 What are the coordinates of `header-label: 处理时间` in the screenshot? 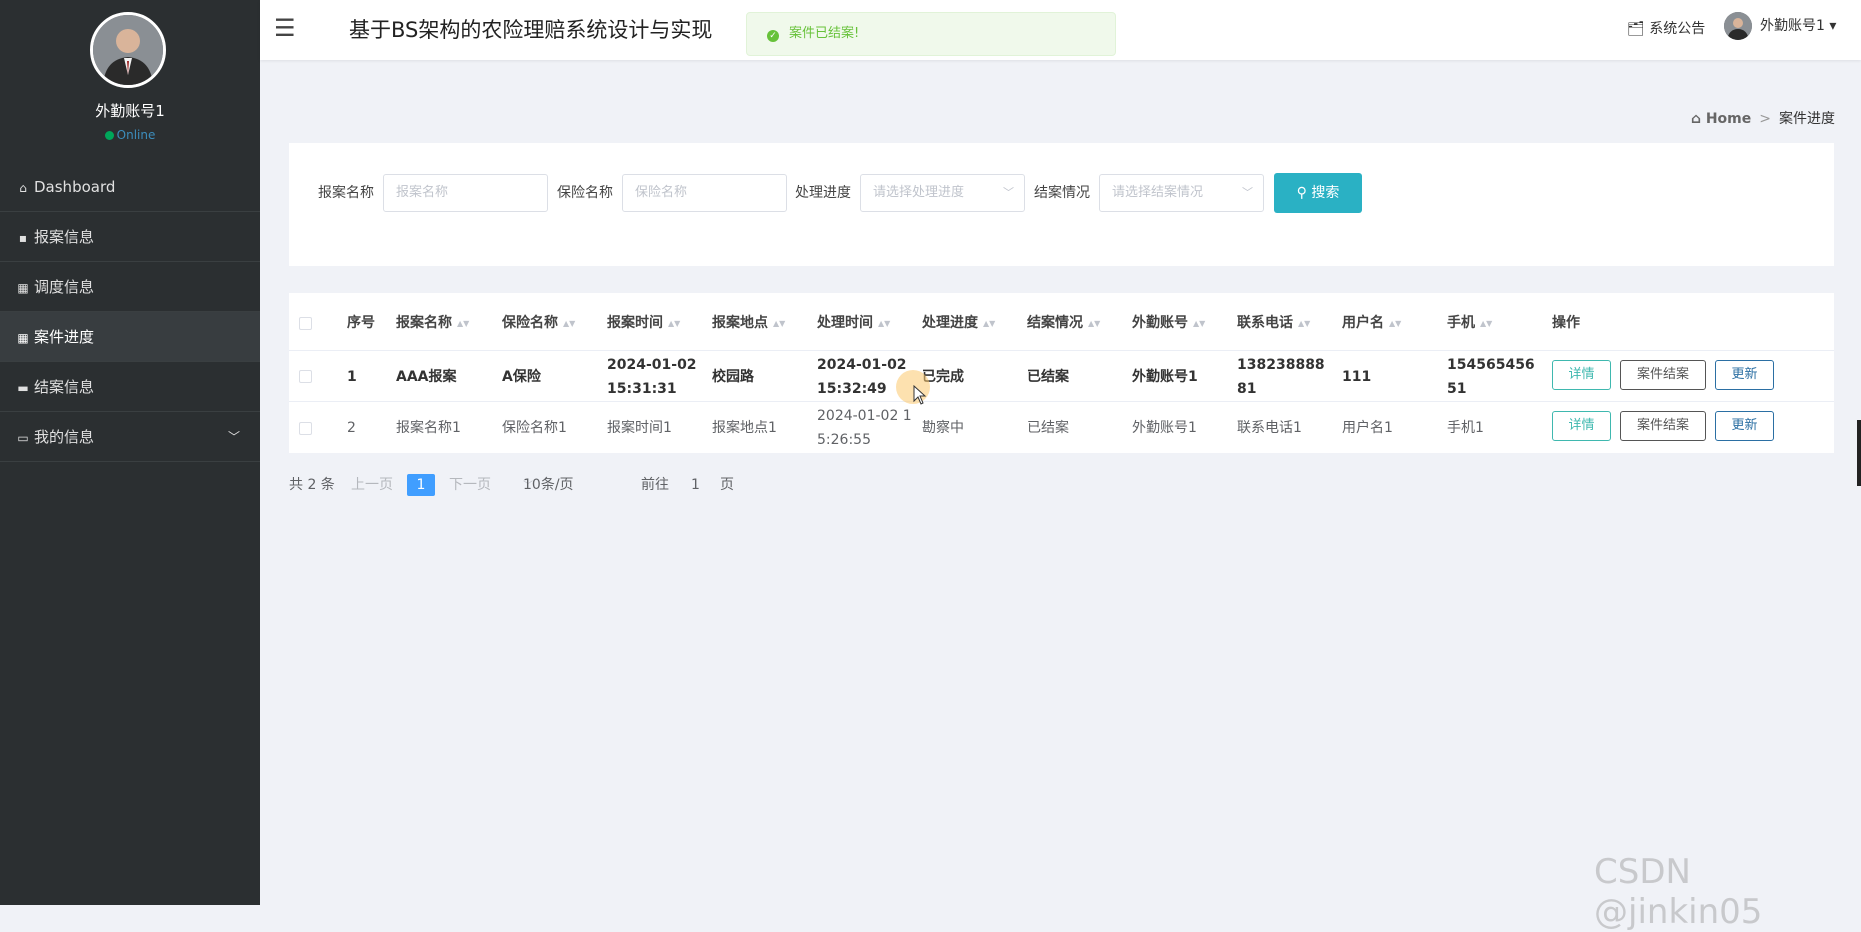 It's located at (845, 323).